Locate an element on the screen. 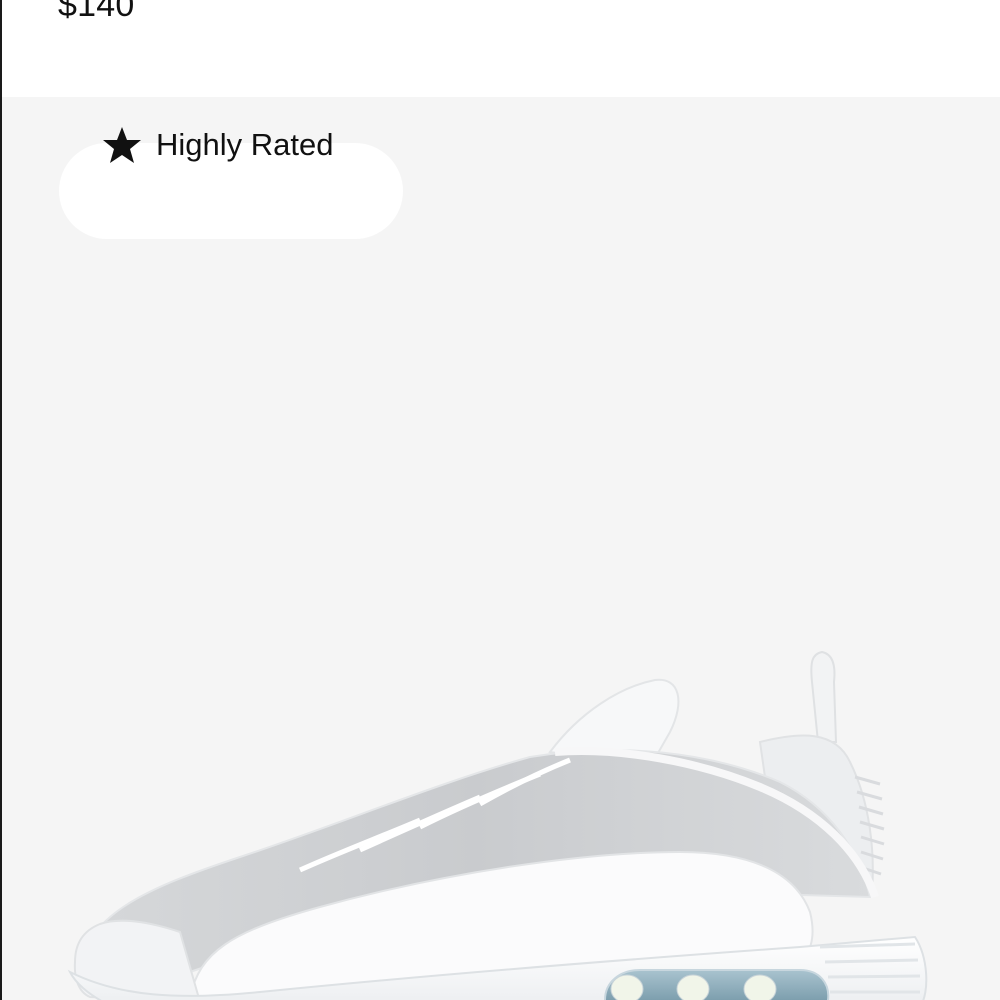 The image size is (1000, 1000). star-icon is located at coordinates (122, 145).